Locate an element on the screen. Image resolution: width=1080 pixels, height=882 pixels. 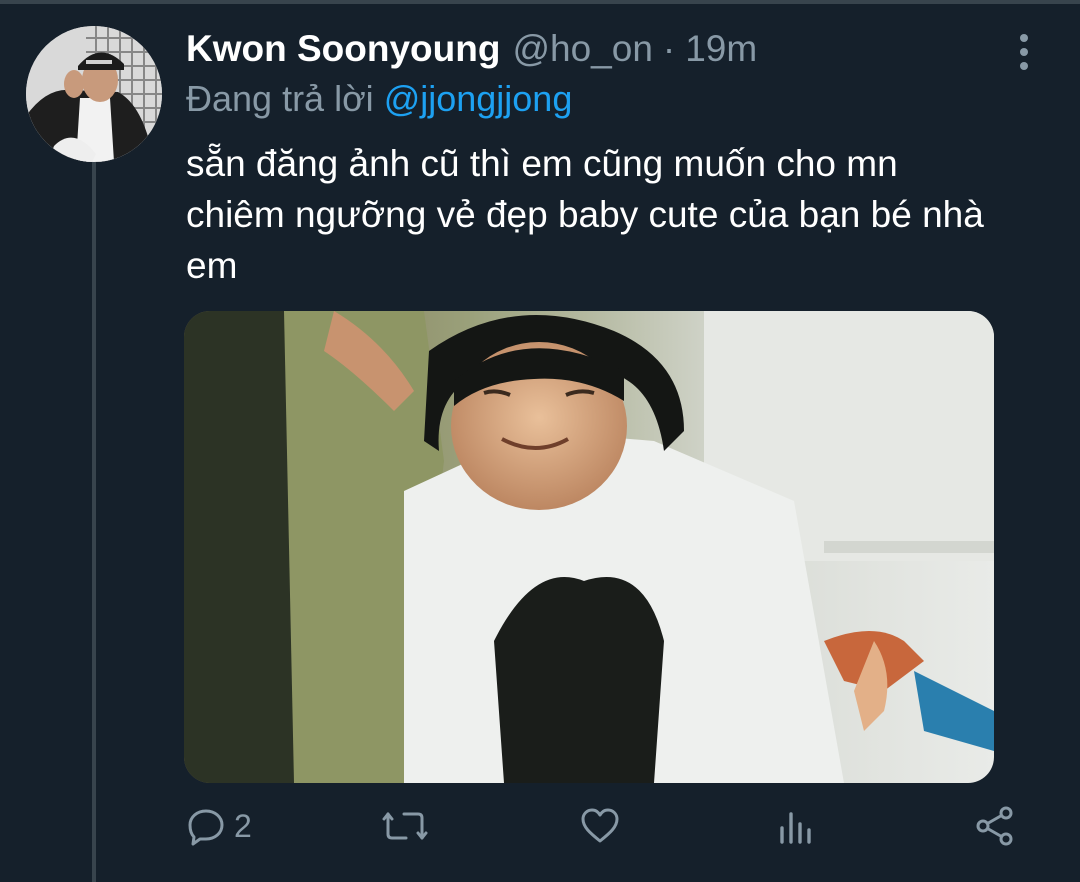
reply-button: 2 is located at coordinates (219, 826).